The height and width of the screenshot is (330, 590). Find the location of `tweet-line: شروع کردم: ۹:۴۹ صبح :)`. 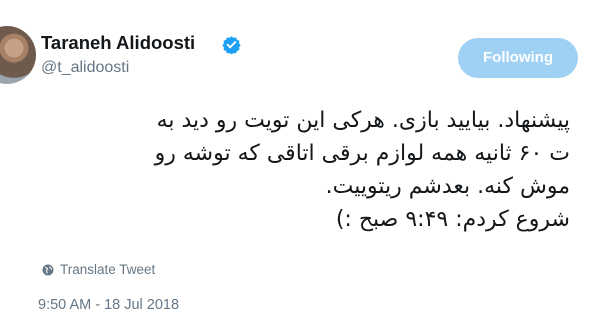

tweet-line: شروع کردم: ۹:۴۹ صبح :) is located at coordinates (452, 219).